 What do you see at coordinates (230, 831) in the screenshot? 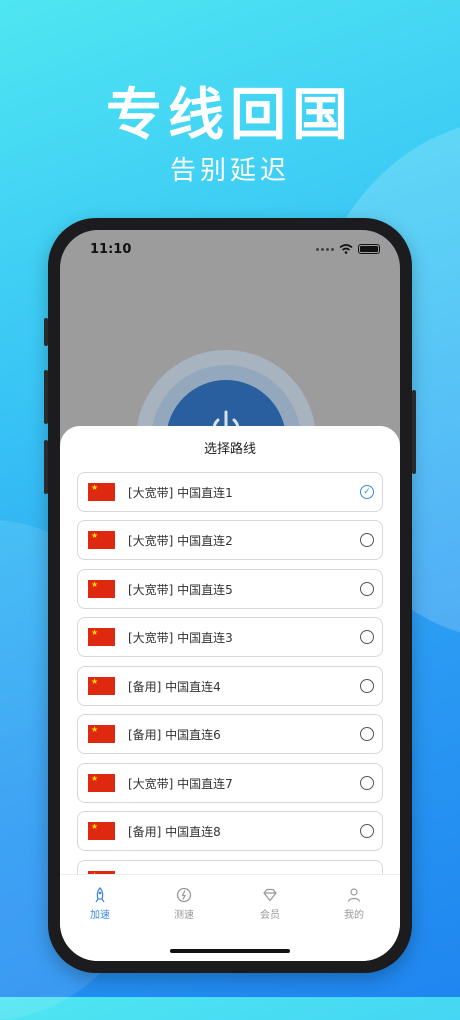
I see `route-item: ★ [备用] 中国直连8` at bounding box center [230, 831].